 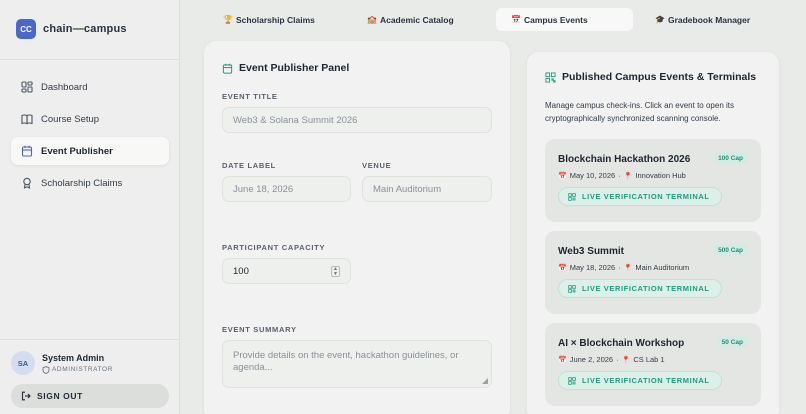 I want to click on brand: CC chain—campus, so click(x=71, y=29).